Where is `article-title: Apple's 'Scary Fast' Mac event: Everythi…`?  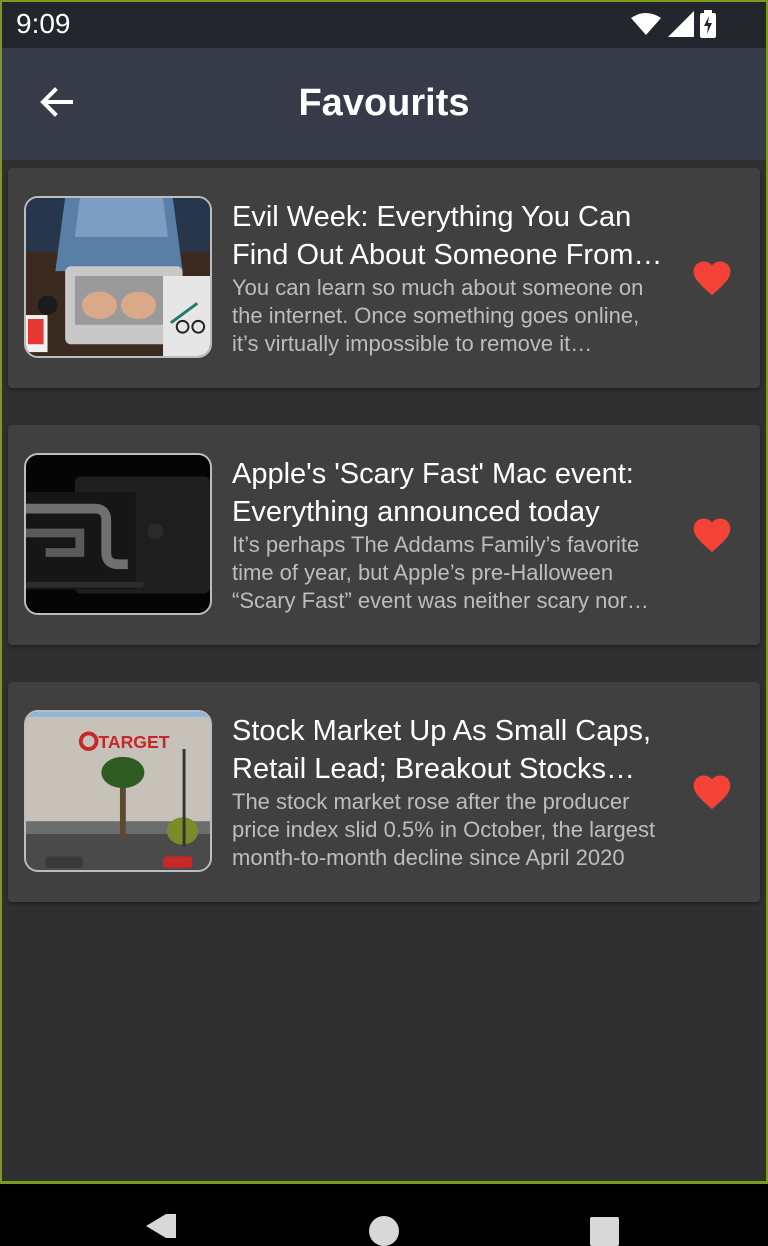
article-title: Apple's 'Scary Fast' Mac event: Everythi… is located at coordinates (433, 493).